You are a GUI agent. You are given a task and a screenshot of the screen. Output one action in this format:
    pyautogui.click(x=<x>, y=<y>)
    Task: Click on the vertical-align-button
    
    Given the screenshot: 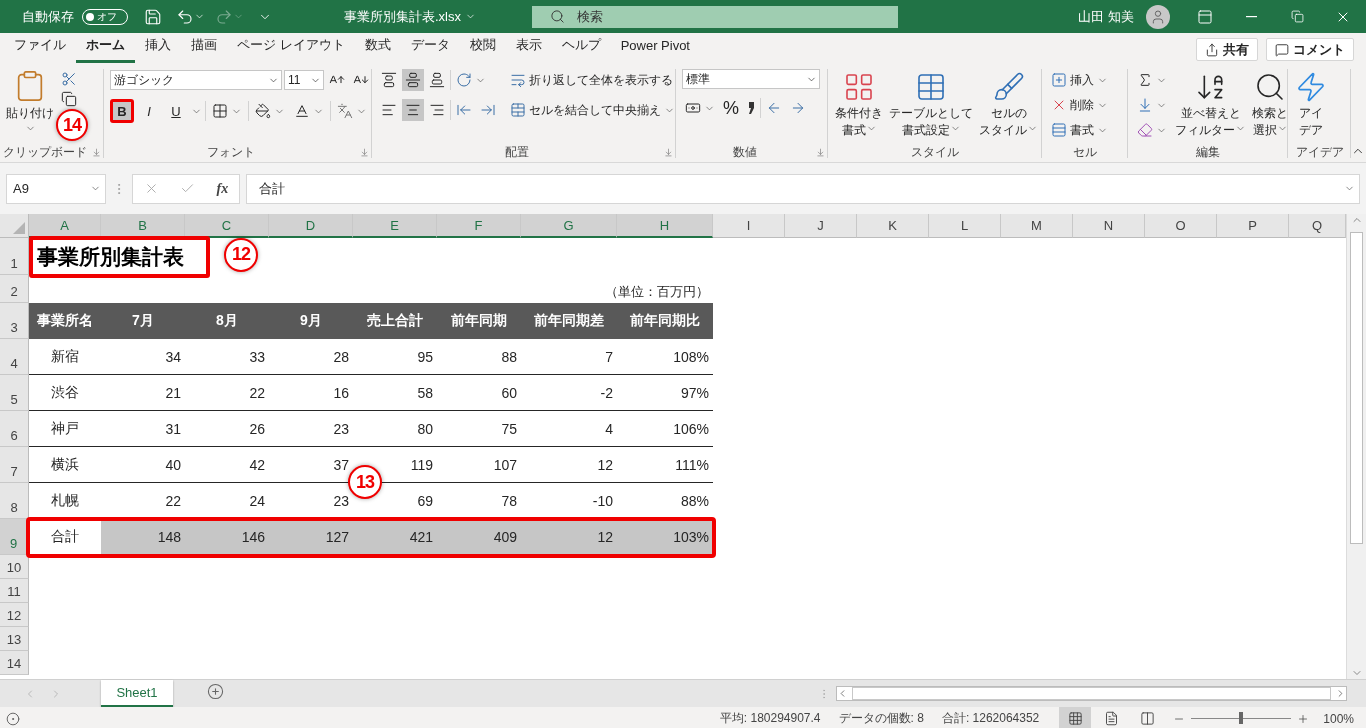 What is the action you would take?
    pyautogui.click(x=413, y=80)
    